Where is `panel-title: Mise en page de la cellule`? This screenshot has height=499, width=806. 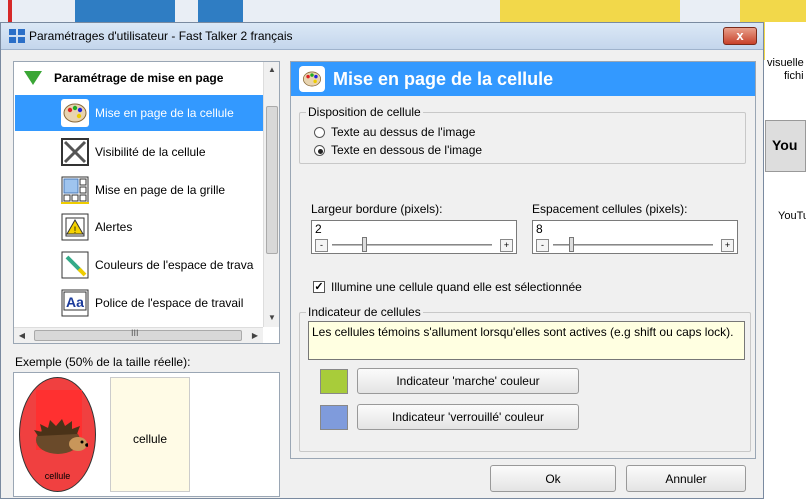
panel-title: Mise en page de la cellule is located at coordinates (443, 78).